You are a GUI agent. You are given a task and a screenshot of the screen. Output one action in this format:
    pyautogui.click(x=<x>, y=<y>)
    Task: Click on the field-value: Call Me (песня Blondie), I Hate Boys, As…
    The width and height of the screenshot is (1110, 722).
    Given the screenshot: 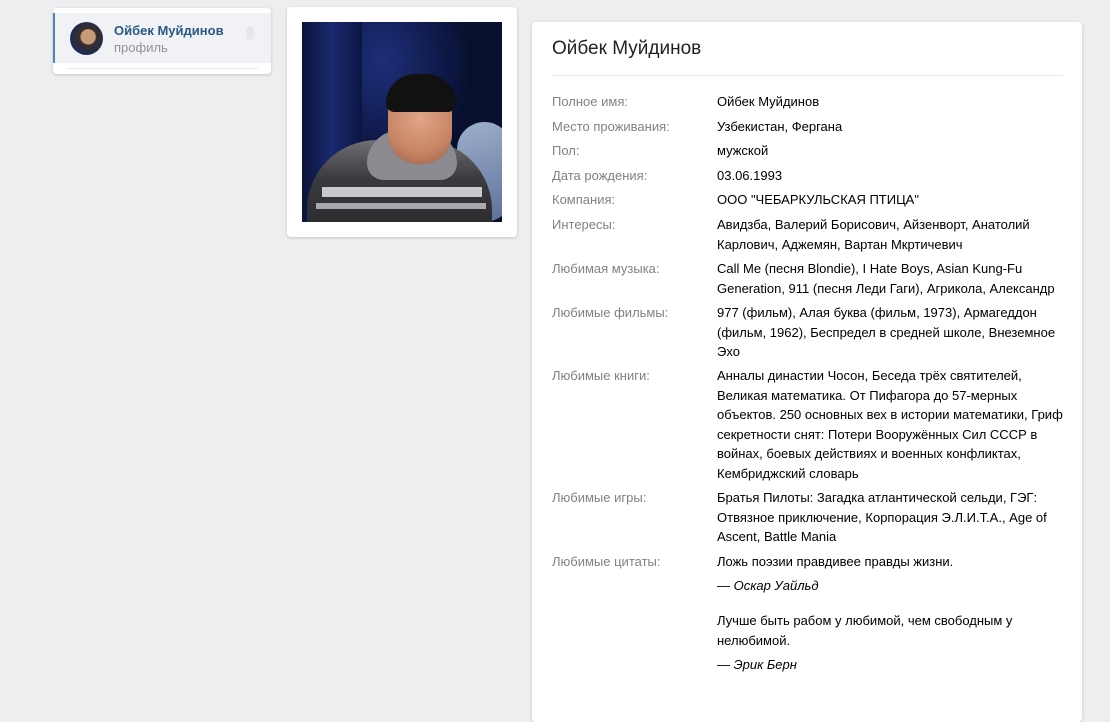 What is the action you would take?
    pyautogui.click(x=892, y=278)
    